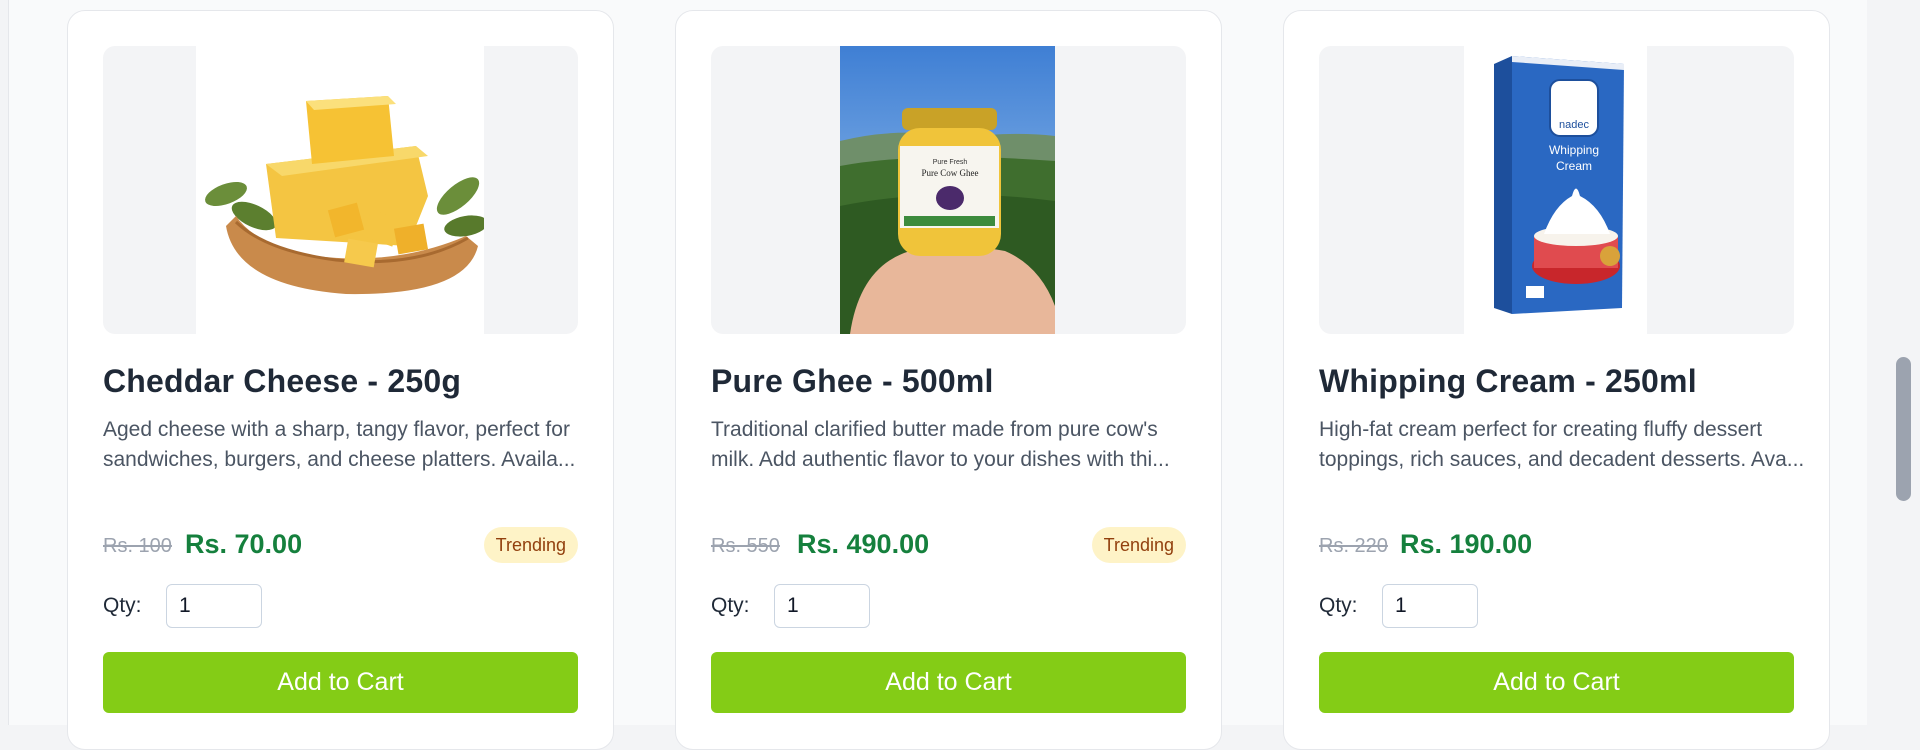 This screenshot has height=750, width=1920. I want to click on product-title: Pure Ghee - 500ml, so click(852, 381).